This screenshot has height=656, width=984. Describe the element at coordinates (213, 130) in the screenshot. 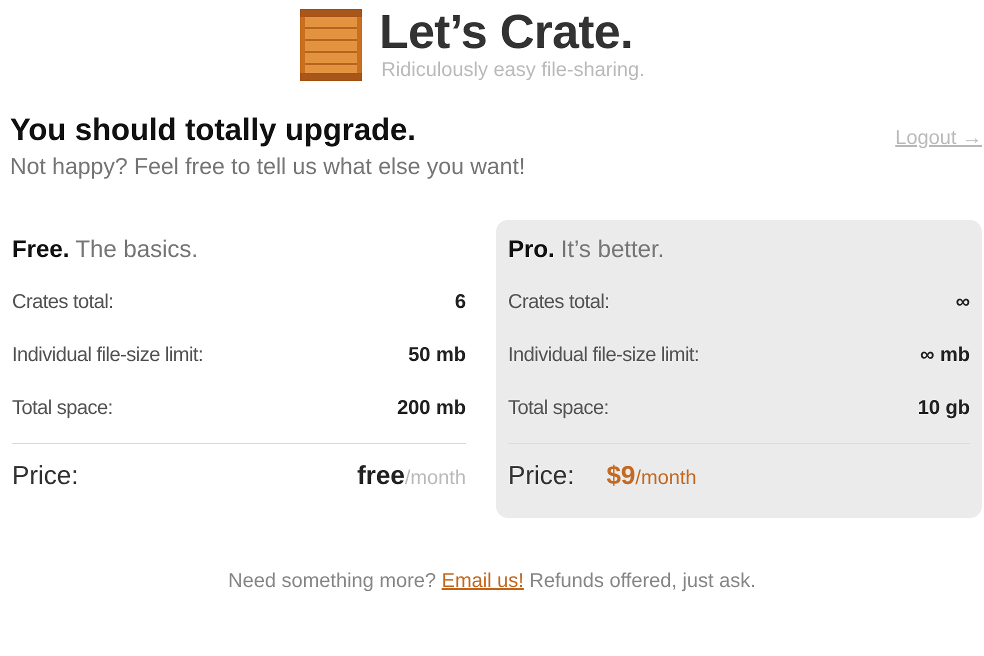

I see `page-heading: You should totally upgrade.` at that location.